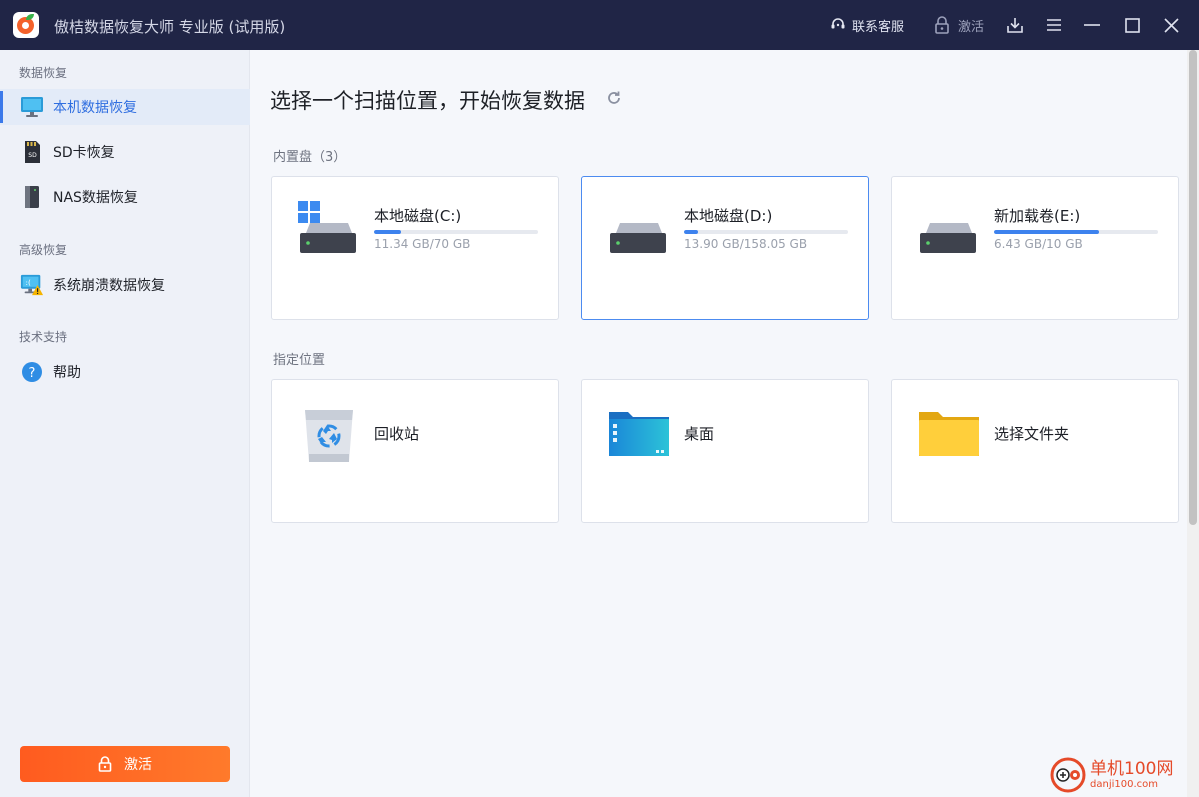 This screenshot has width=1199, height=797. What do you see at coordinates (125, 152) in the screenshot?
I see `sidebar-item-sd-recovery: SD SD卡恢复` at bounding box center [125, 152].